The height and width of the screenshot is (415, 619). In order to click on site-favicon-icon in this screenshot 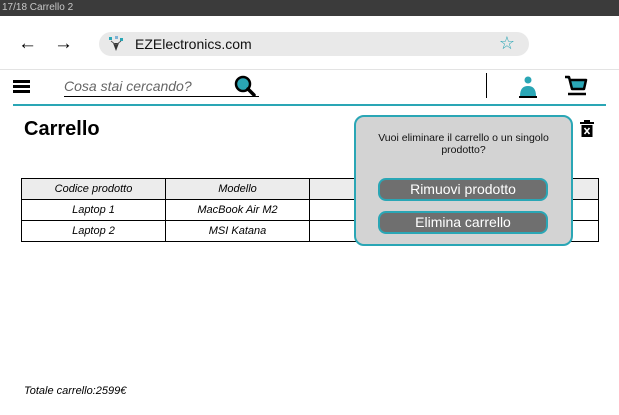, I will do `click(116, 43)`.